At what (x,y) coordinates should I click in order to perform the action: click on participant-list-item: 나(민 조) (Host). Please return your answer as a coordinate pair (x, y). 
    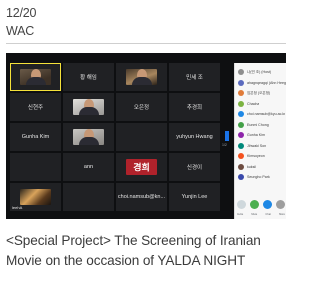
    Looking at the image, I should click on (260, 72).